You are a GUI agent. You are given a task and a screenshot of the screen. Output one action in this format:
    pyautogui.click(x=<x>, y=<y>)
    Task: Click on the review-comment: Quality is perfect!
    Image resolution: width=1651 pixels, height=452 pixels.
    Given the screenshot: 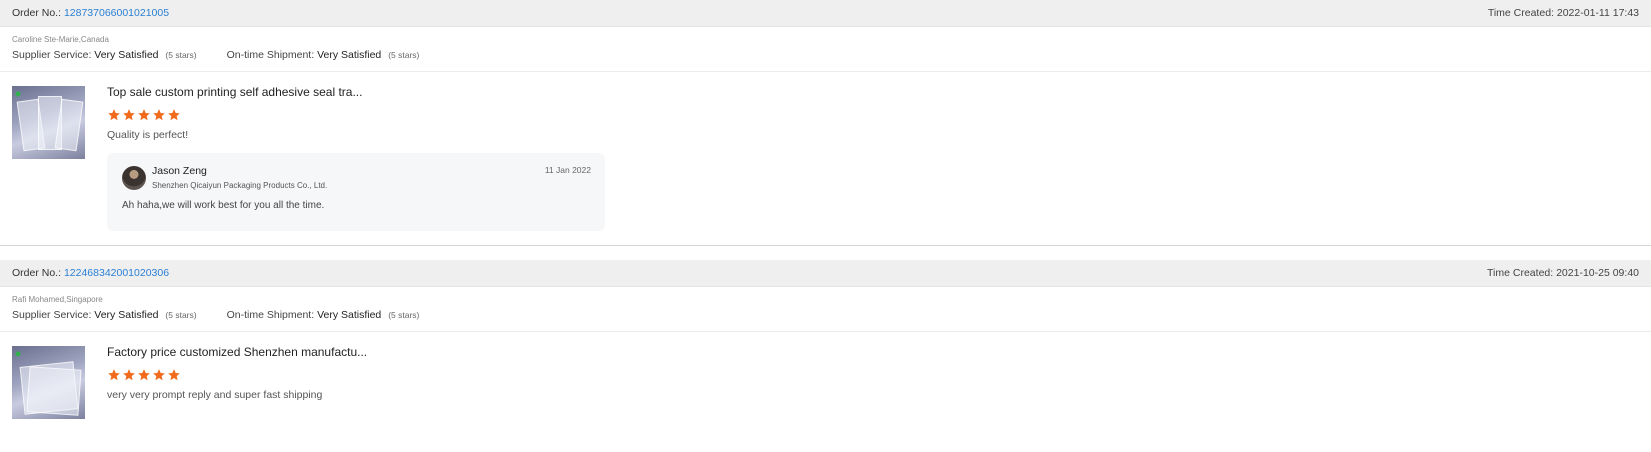 What is the action you would take?
    pyautogui.click(x=148, y=135)
    